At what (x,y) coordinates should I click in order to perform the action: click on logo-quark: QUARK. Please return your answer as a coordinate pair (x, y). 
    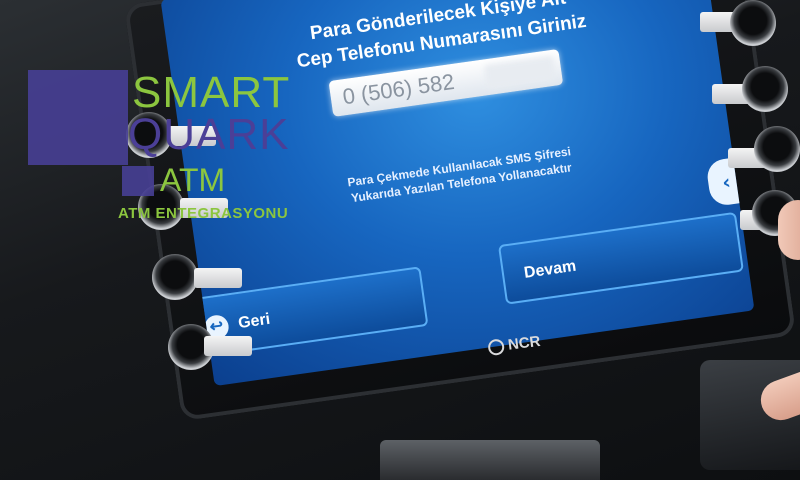
    Looking at the image, I should click on (209, 134).